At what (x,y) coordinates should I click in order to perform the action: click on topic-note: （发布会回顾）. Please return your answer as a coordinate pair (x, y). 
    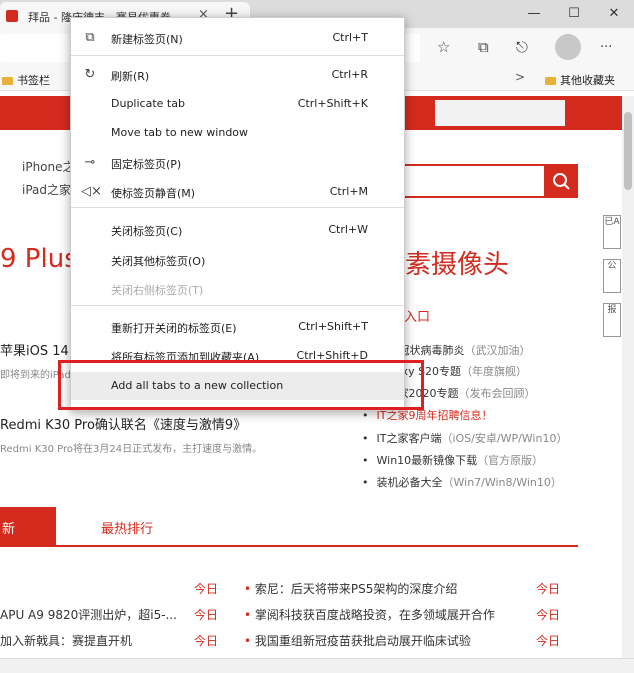
    Looking at the image, I should click on (497, 393).